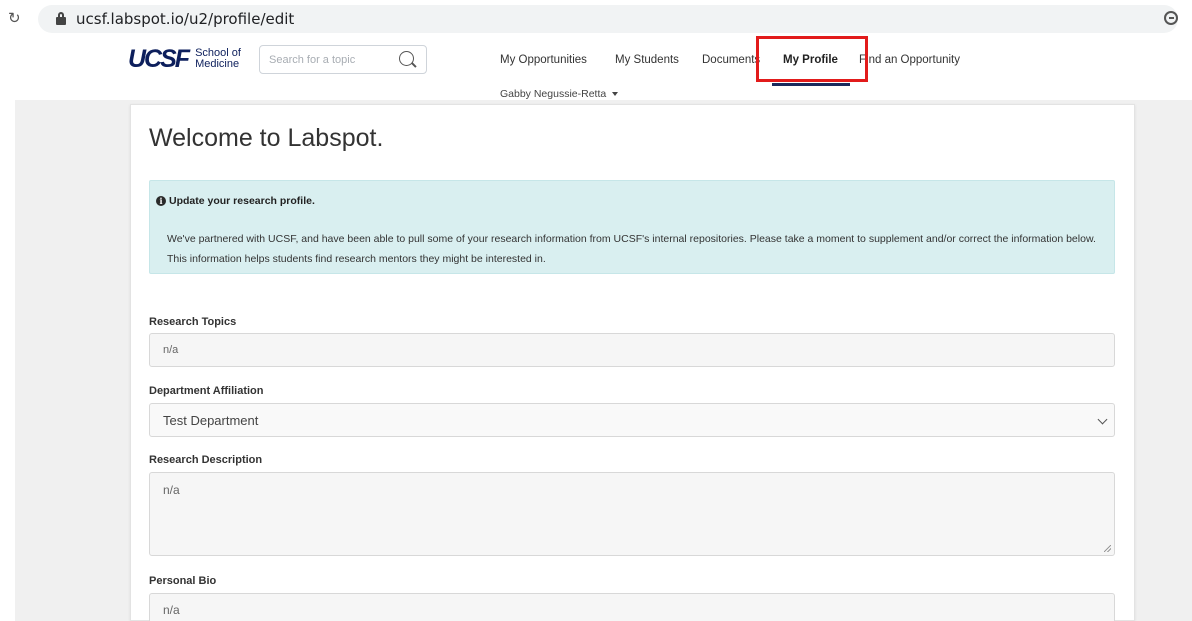  I want to click on search-icon, so click(406, 58).